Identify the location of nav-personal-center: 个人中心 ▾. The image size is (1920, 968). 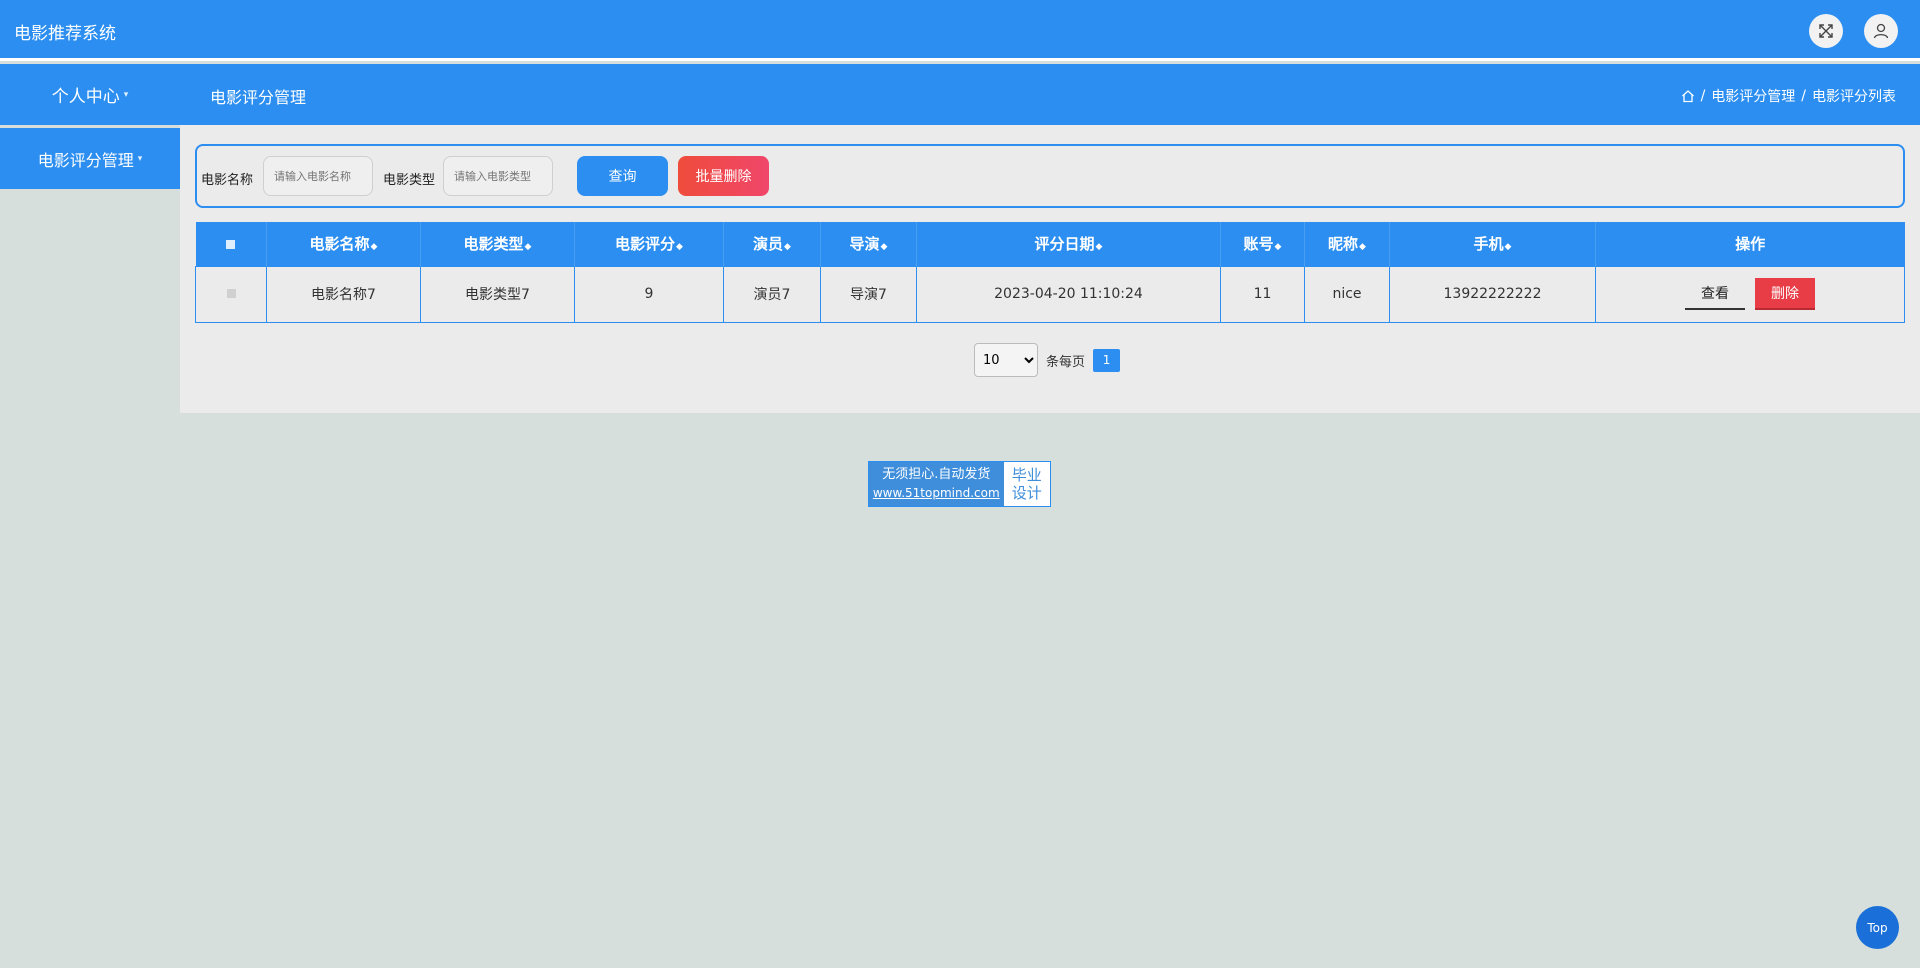
(90, 94).